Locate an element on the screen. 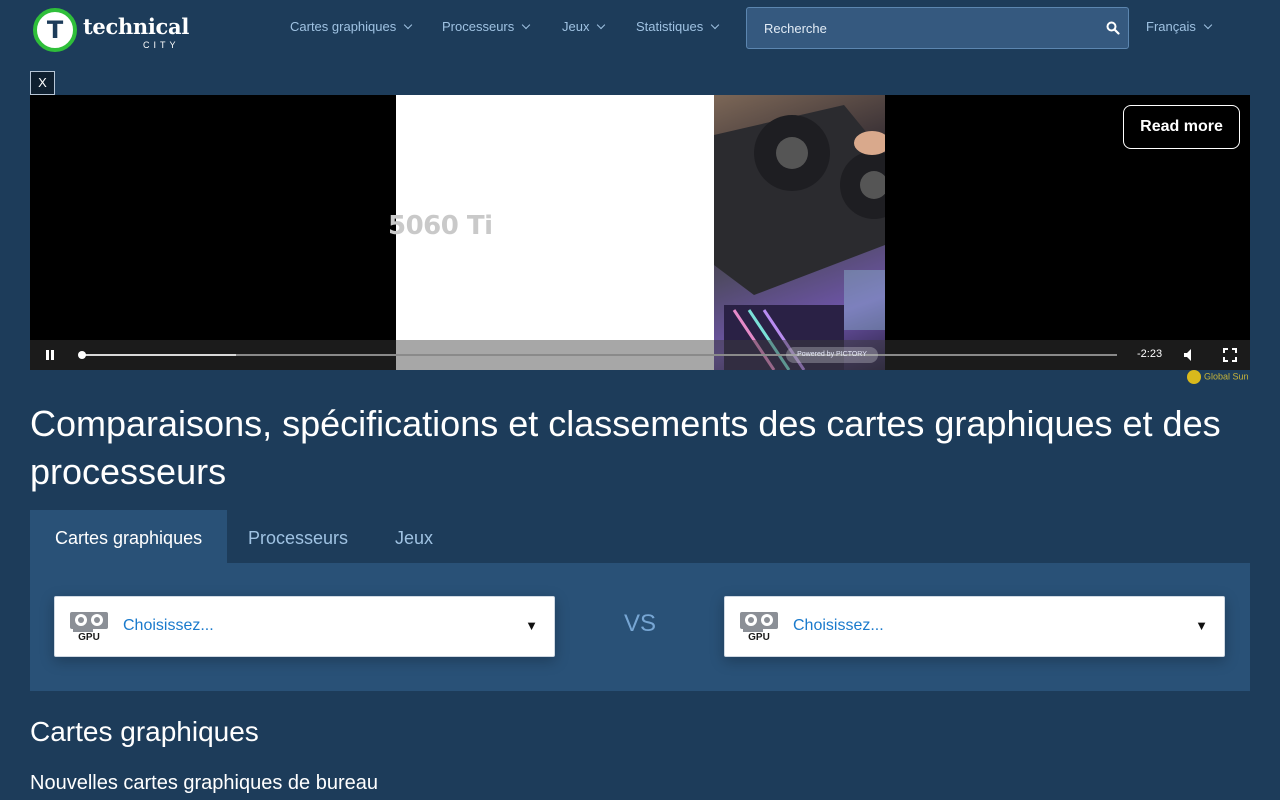 The width and height of the screenshot is (1280, 800). video-frame-photo is located at coordinates (799, 232).